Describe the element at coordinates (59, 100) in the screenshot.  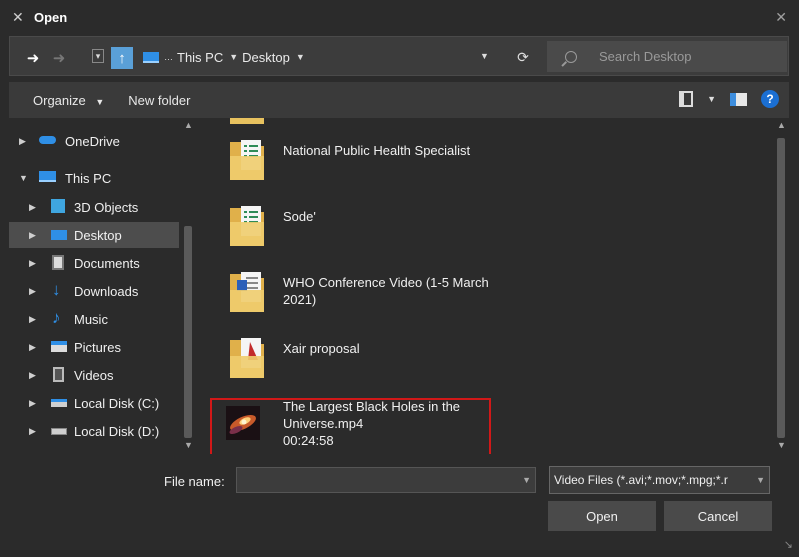
I see `organize-label: Organize` at that location.